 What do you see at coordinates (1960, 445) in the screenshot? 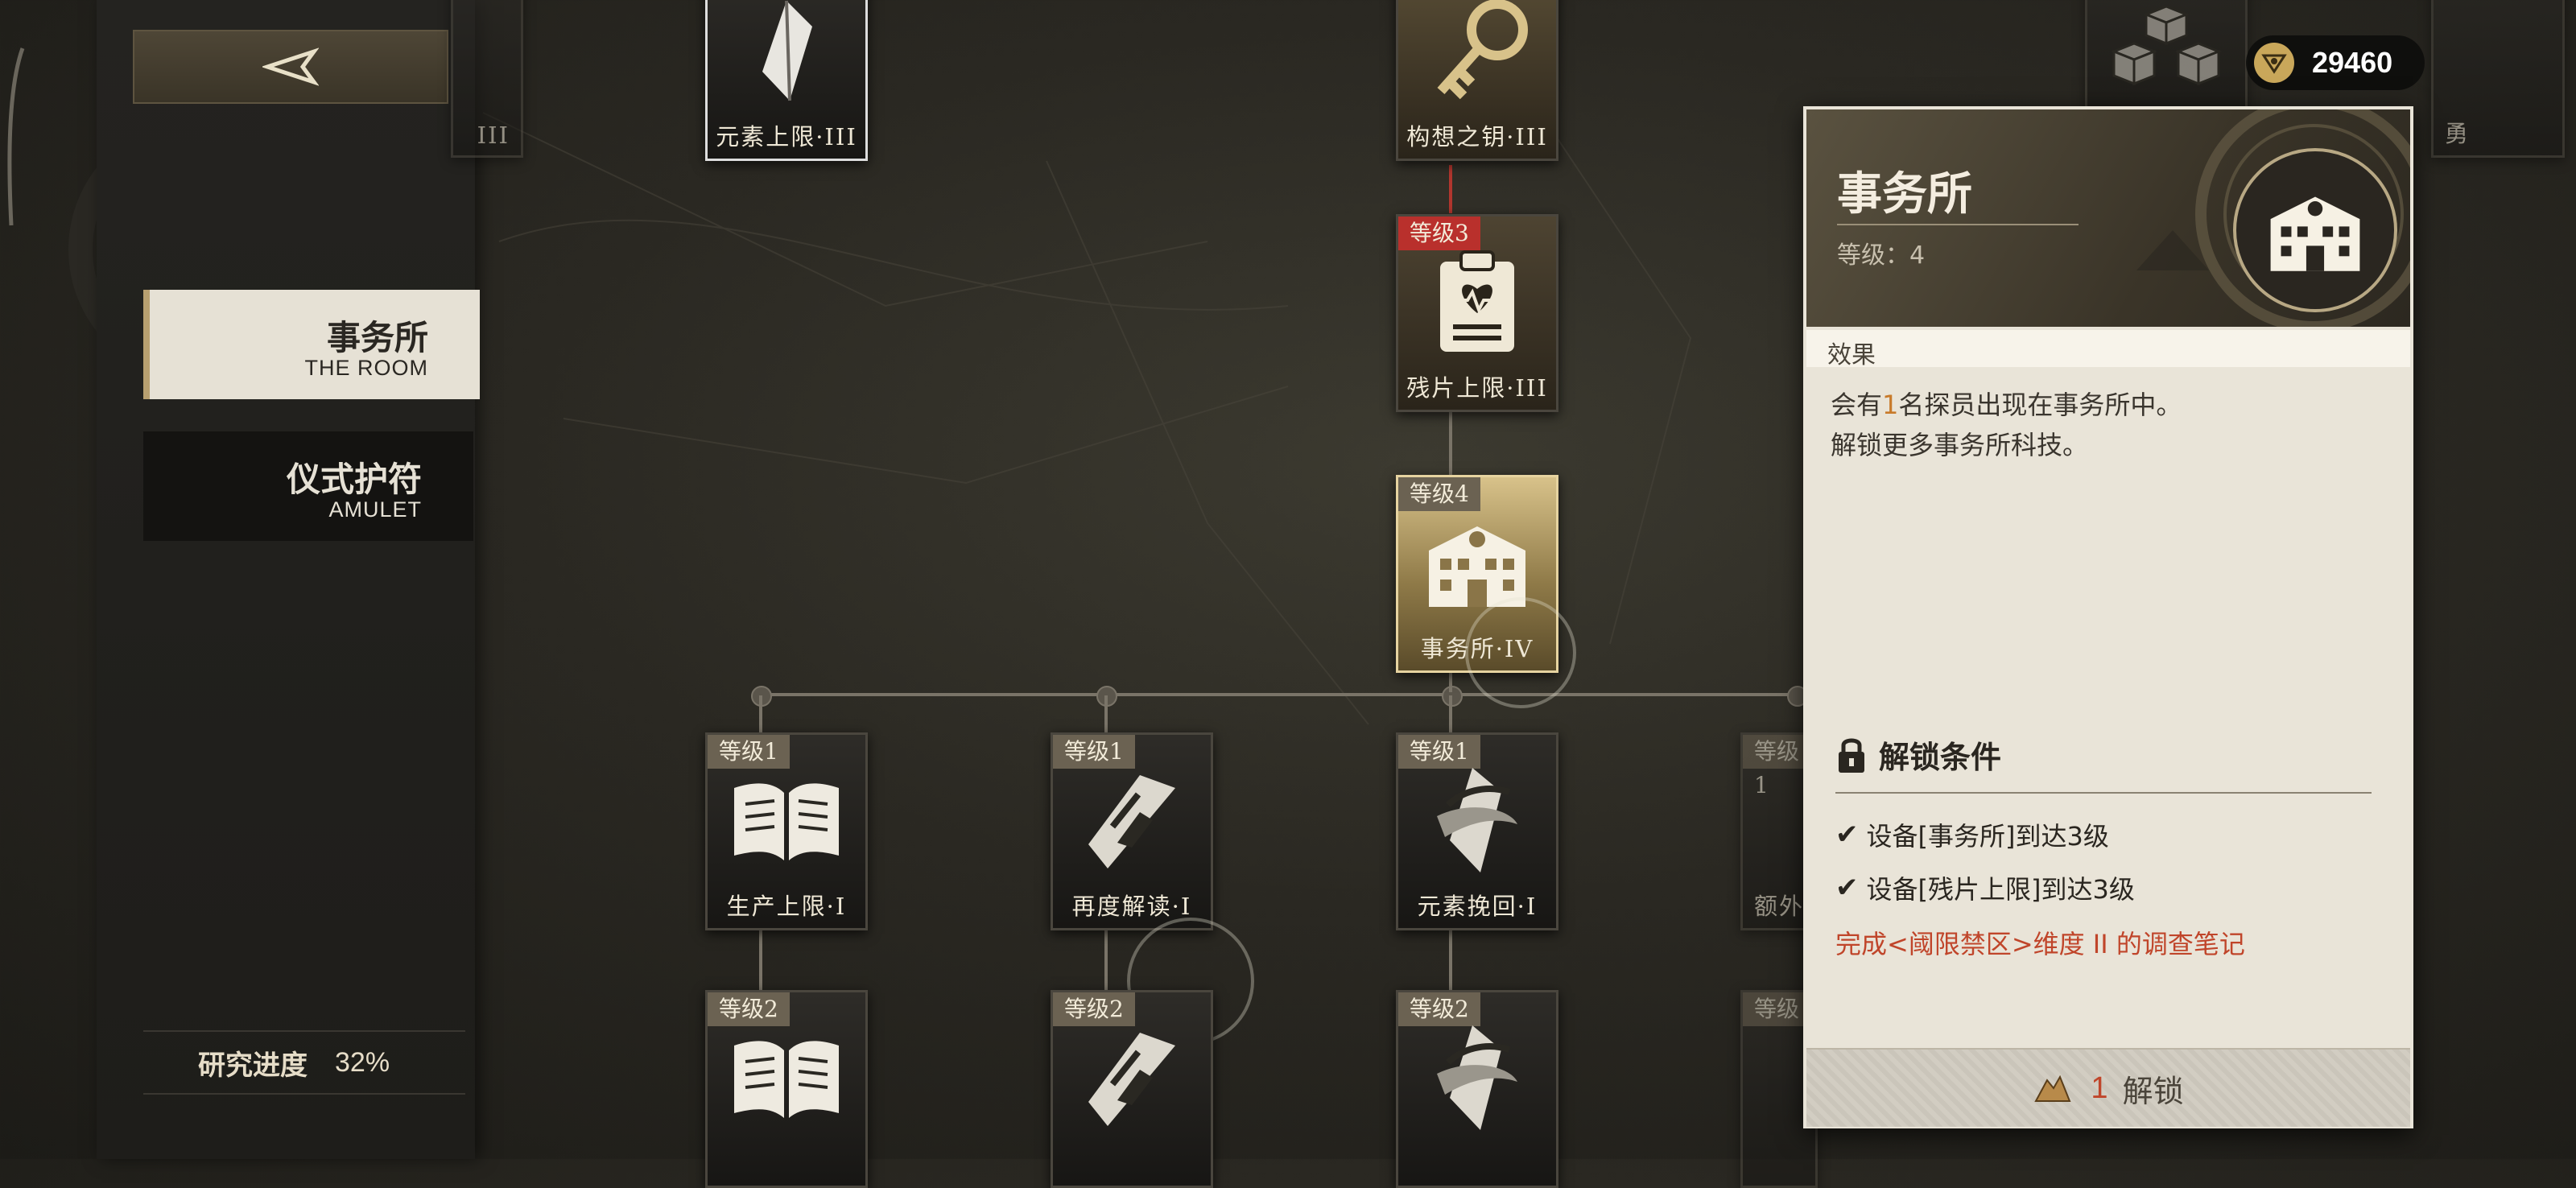
I see `effect-line2: 解锁更多事务所科技。` at bounding box center [1960, 445].